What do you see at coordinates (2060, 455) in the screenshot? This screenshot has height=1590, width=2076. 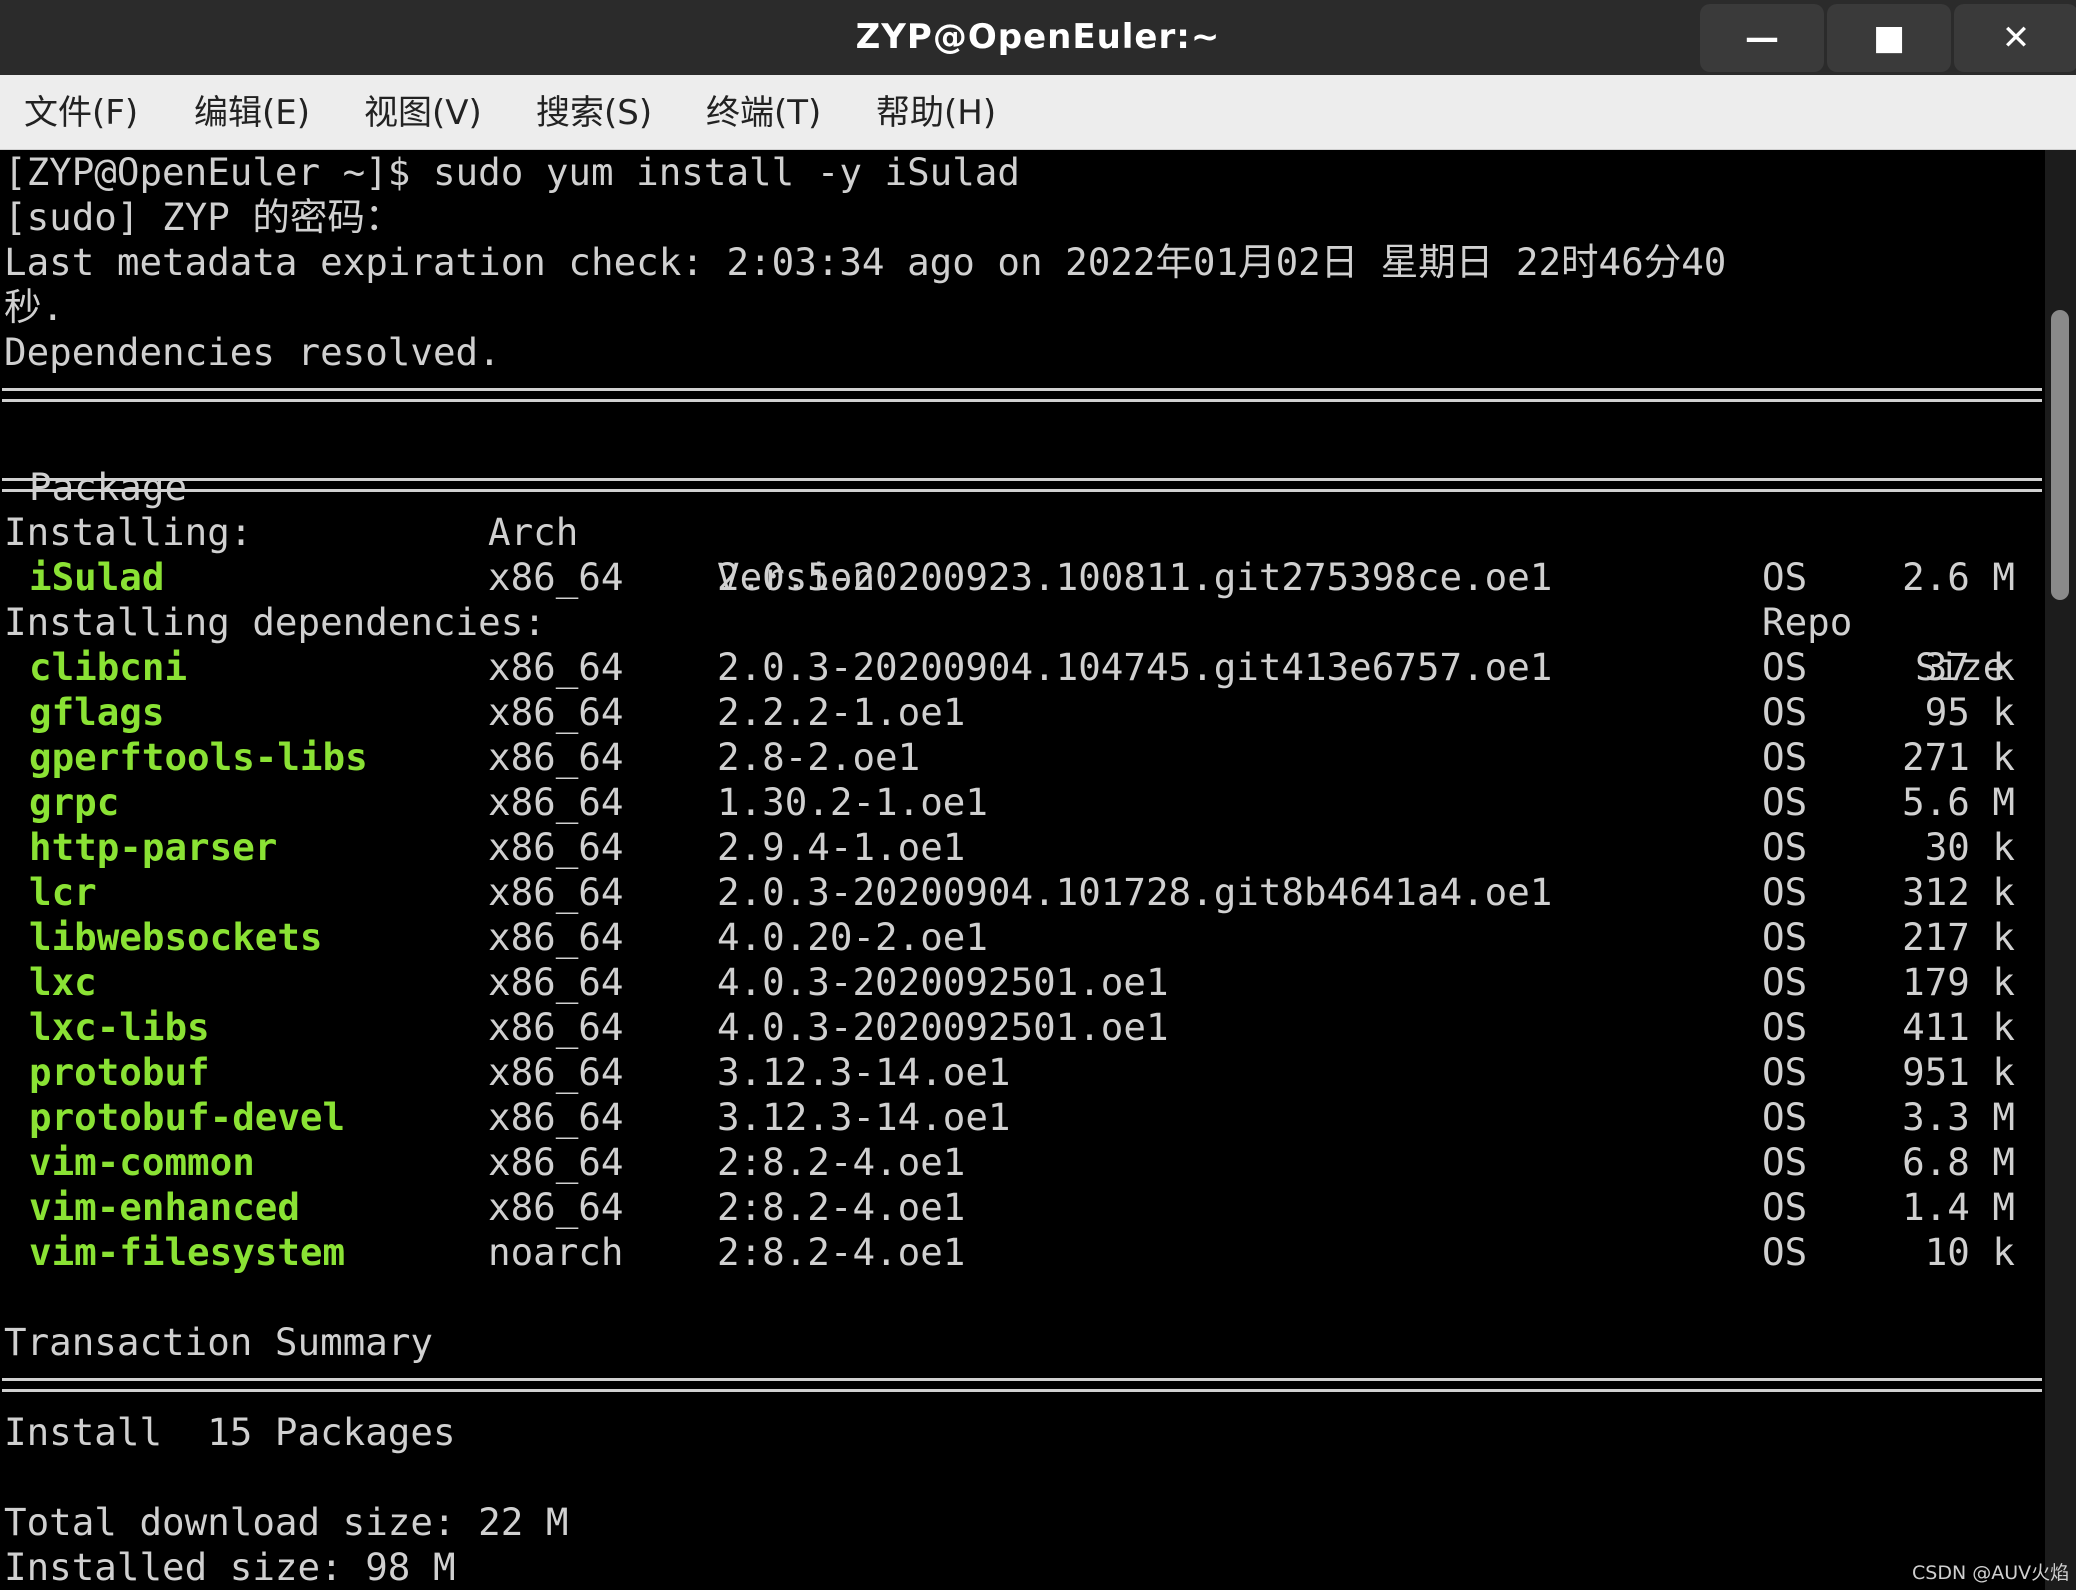 I see `scrollbar-thumb` at bounding box center [2060, 455].